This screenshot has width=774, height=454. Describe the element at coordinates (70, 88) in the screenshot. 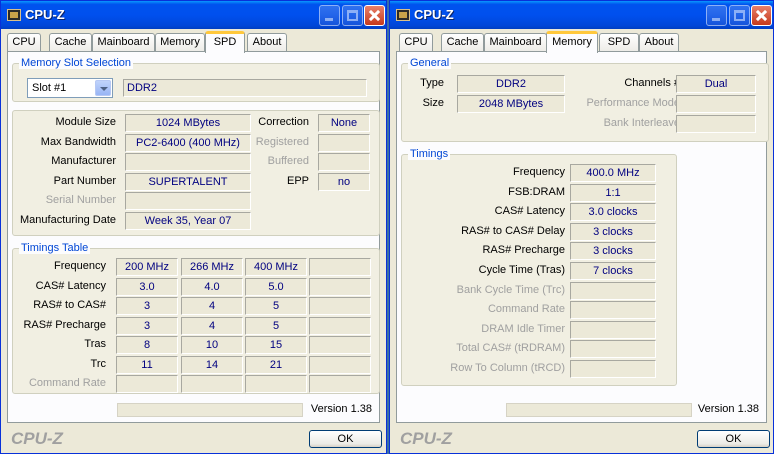

I see `slot-select: Slot #1` at that location.